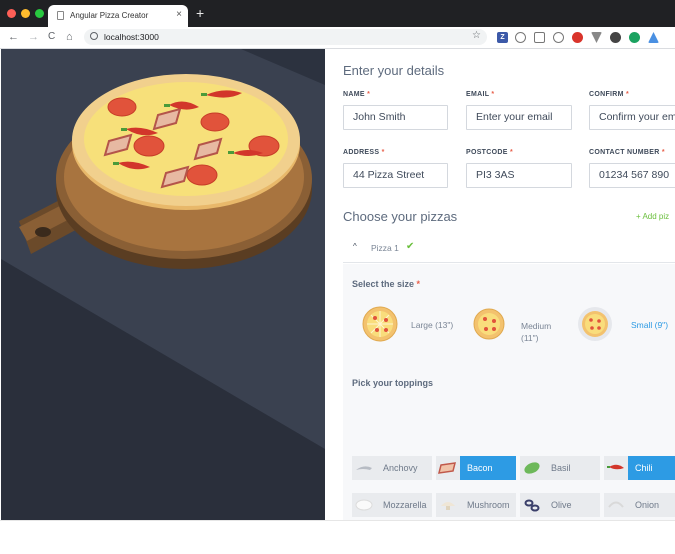 Image resolution: width=675 pixels, height=554 pixels. What do you see at coordinates (393, 383) in the screenshot?
I see `toppings-title: Pick your toppings` at bounding box center [393, 383].